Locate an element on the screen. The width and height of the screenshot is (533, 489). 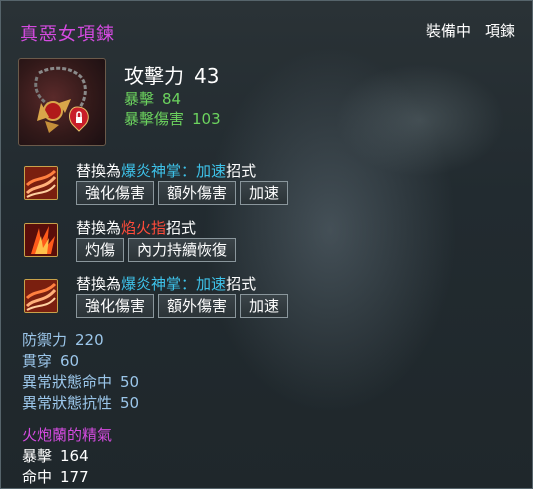
essence-crit-label: 暴擊 is located at coordinates (37, 456).